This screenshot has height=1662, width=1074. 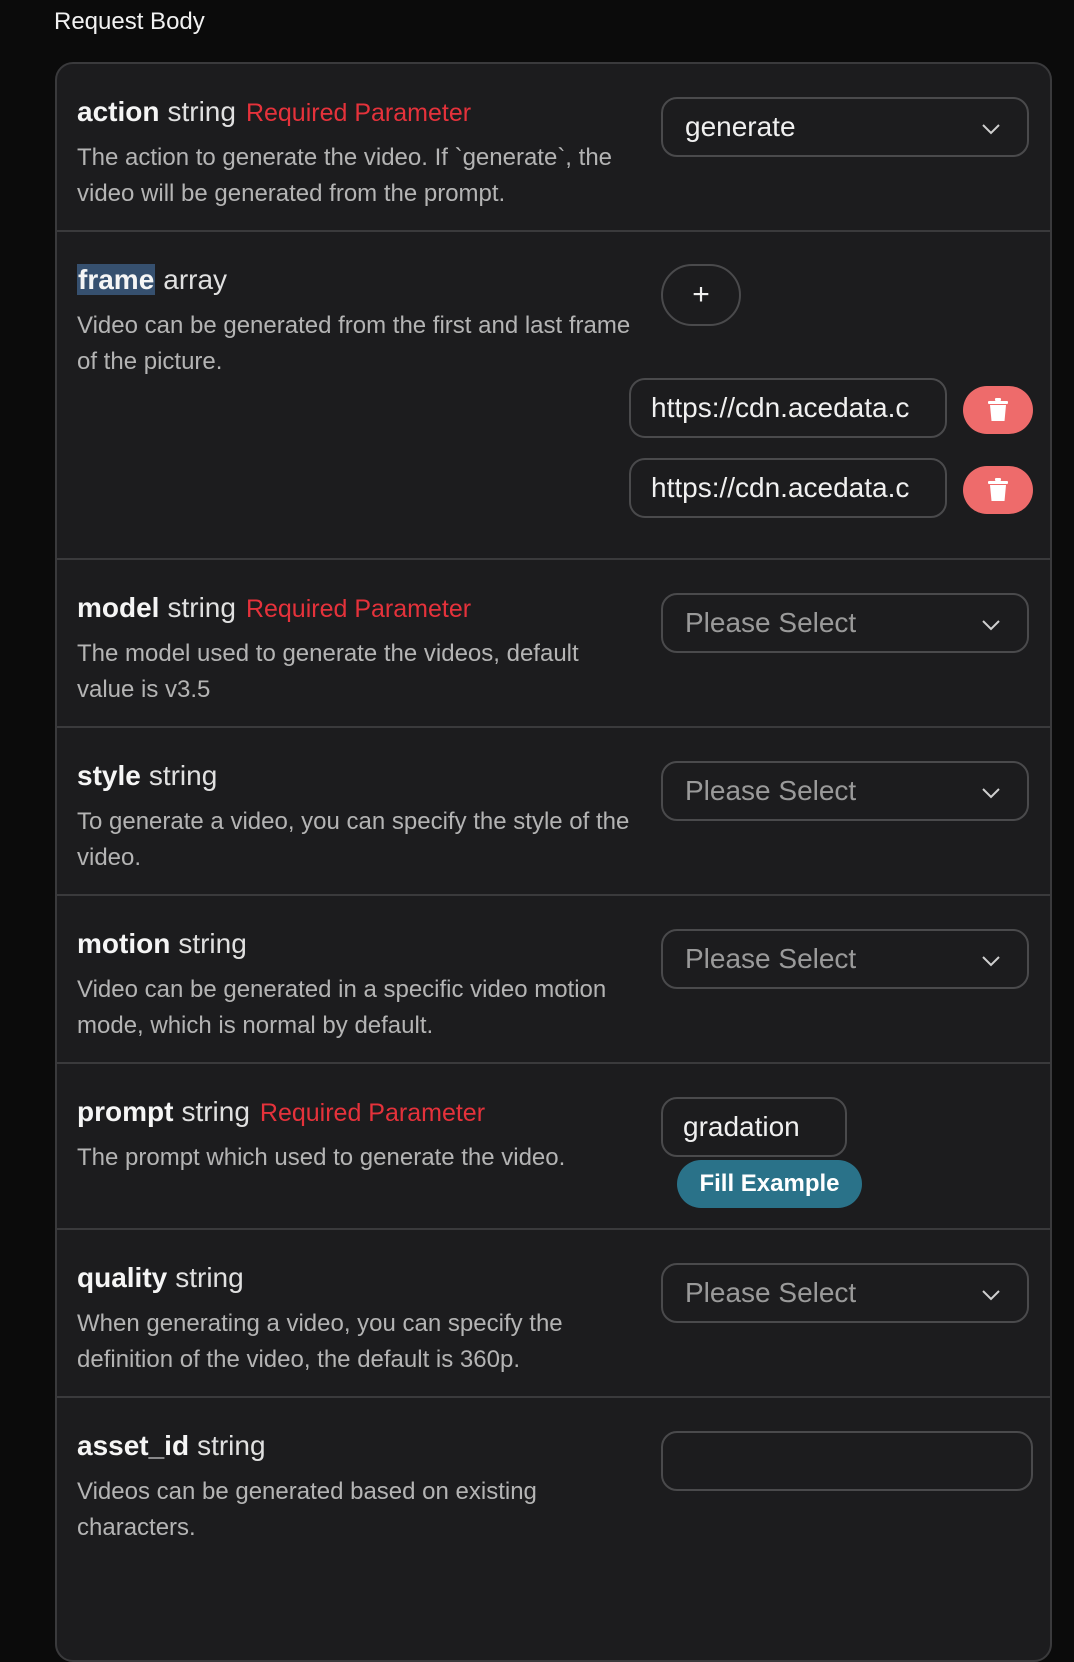 I want to click on param-name: action, so click(x=118, y=111).